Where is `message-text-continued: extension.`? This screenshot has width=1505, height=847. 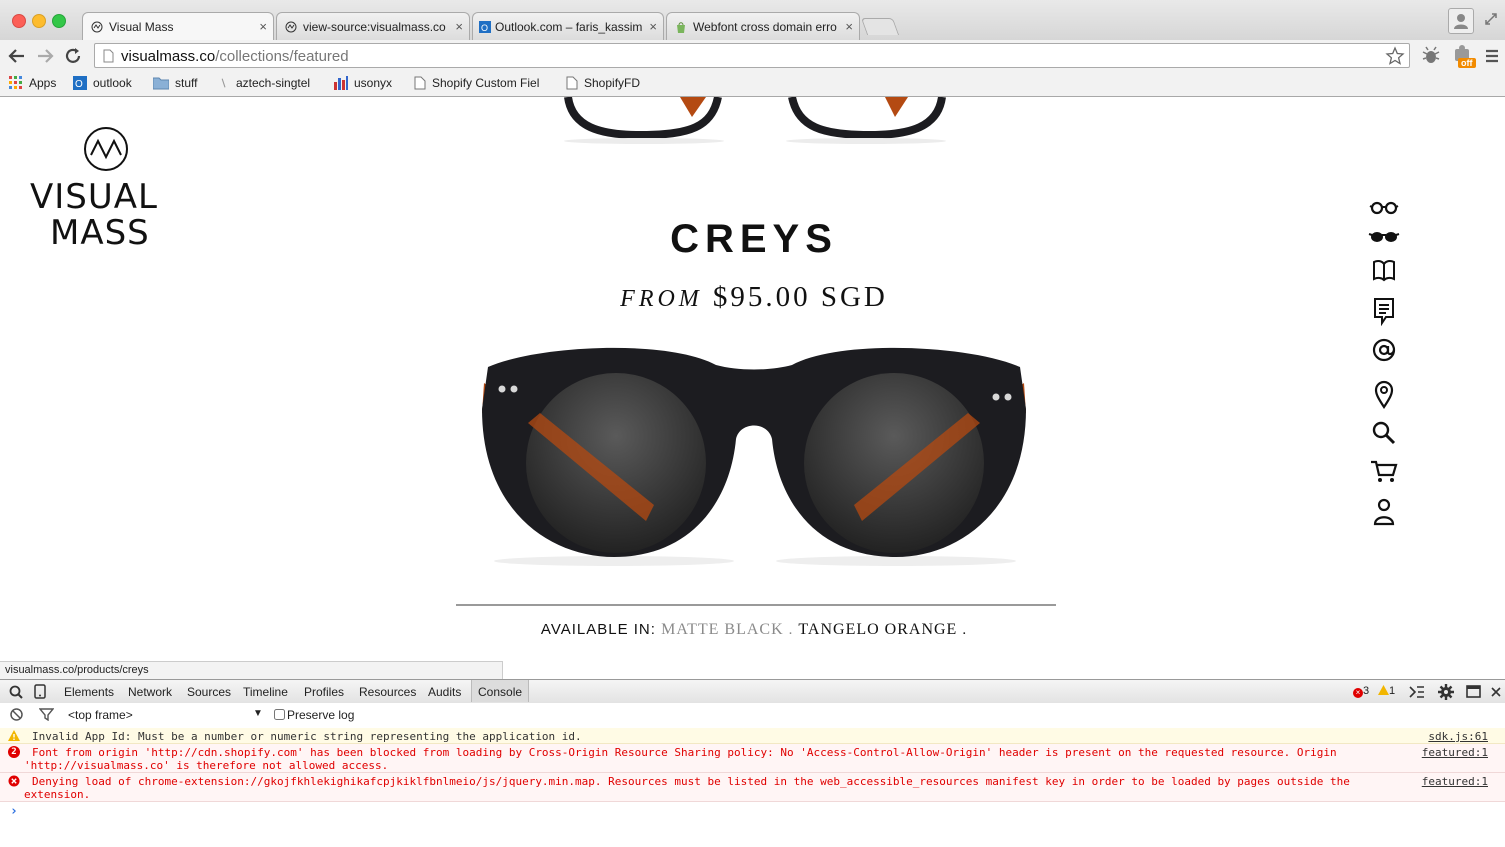 message-text-continued: extension. is located at coordinates (57, 794).